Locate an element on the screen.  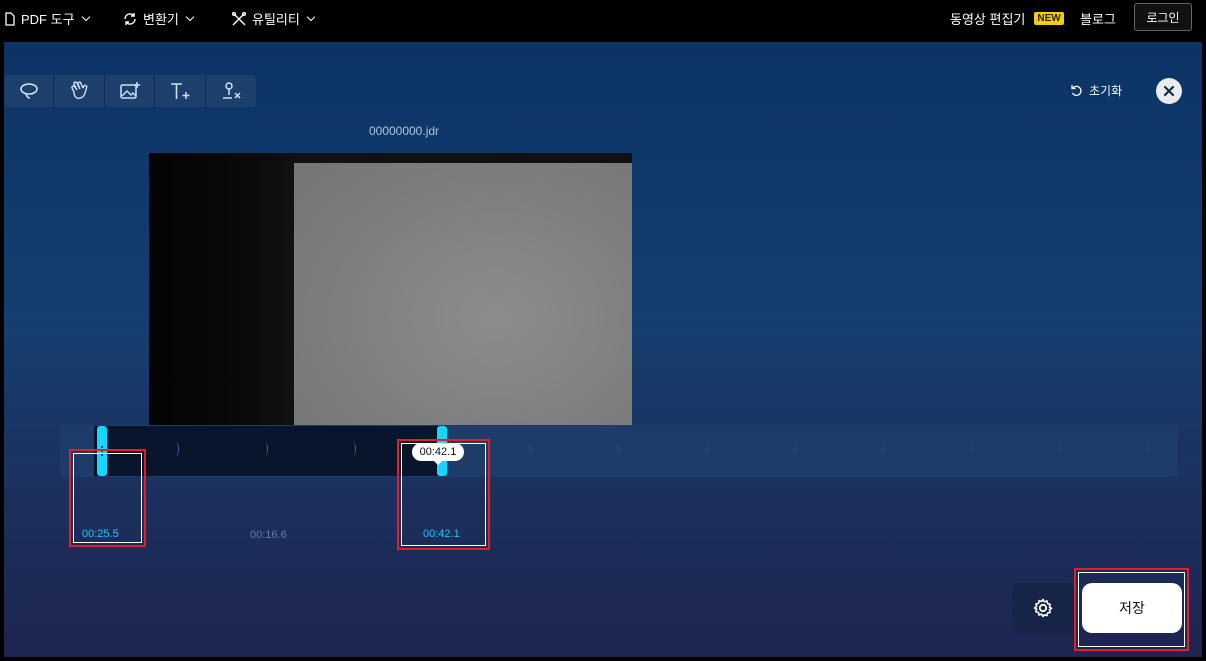
add-text-icon is located at coordinates (180, 91).